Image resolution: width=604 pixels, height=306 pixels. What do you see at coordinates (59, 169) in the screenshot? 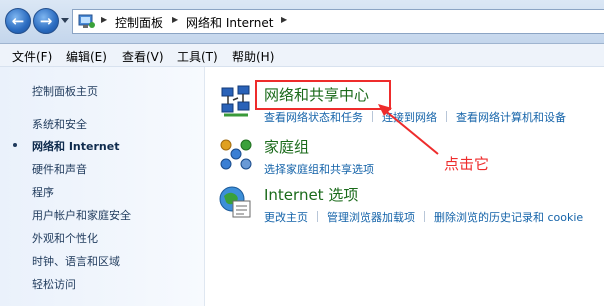
I see `sidebar-item-hardware-sound: 硬件和声音` at bounding box center [59, 169].